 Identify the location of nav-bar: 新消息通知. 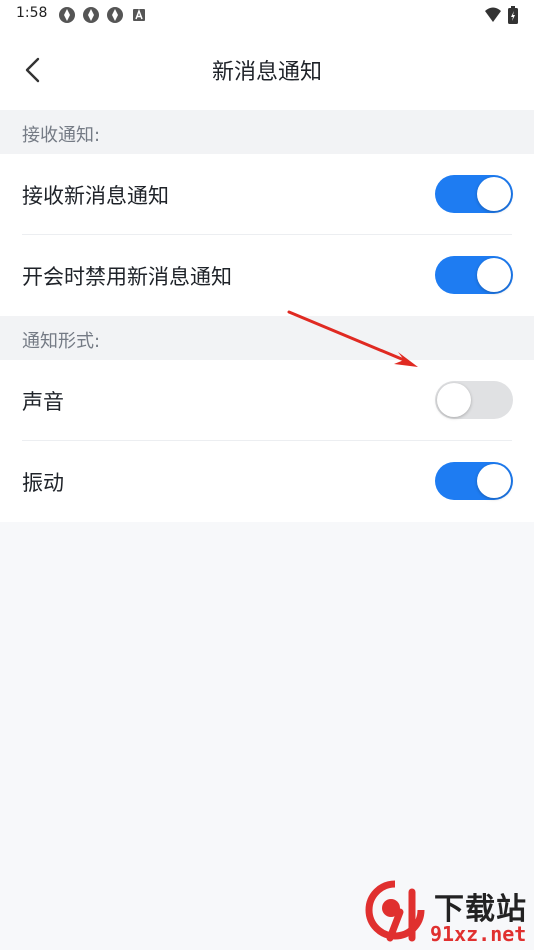
(267, 70).